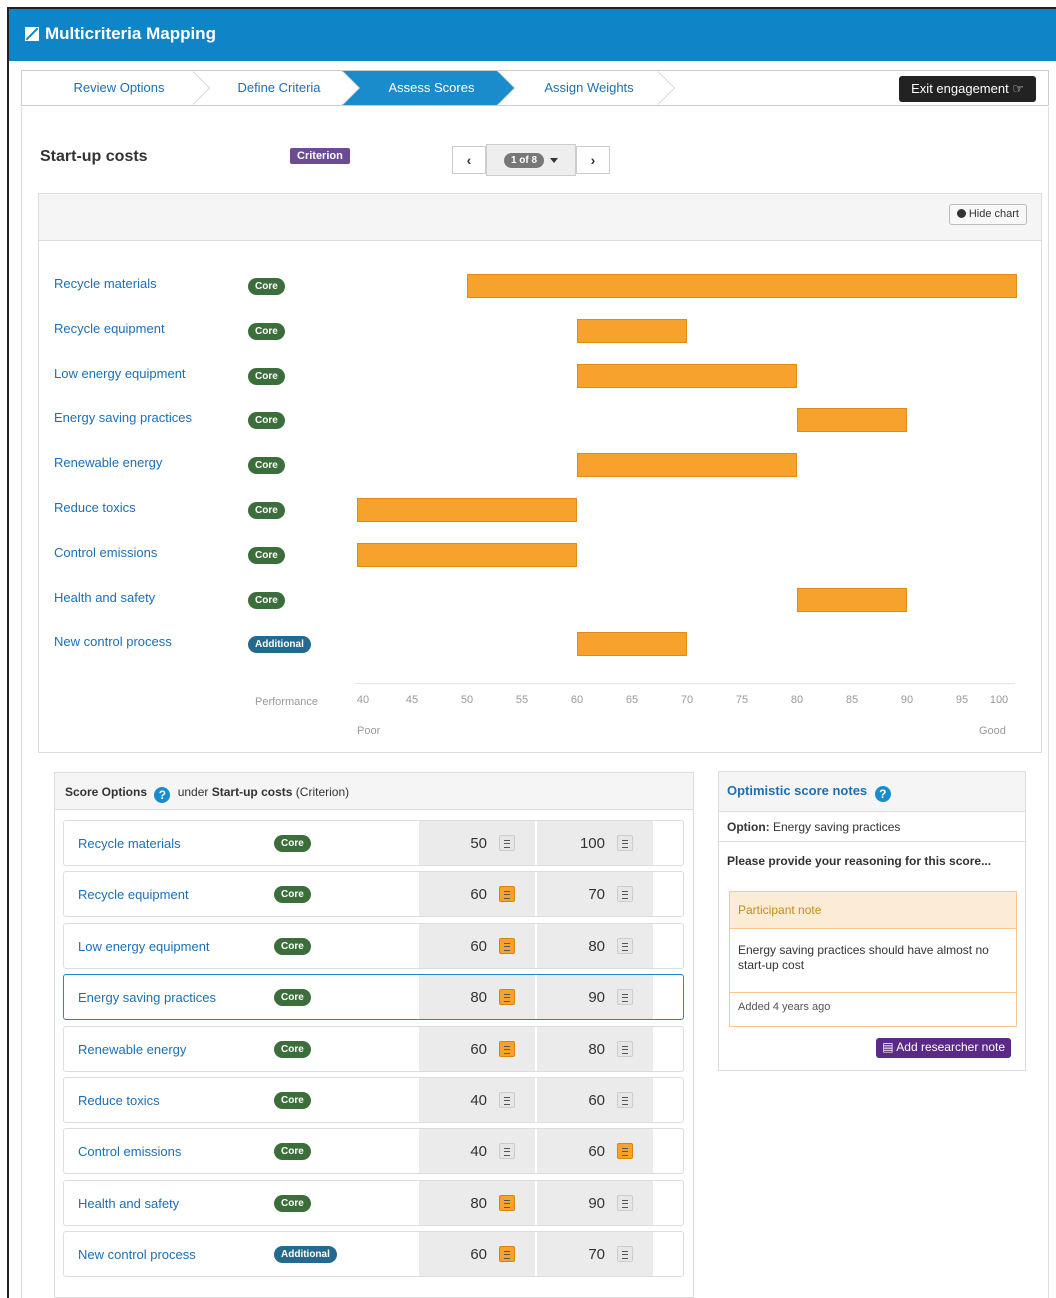 The width and height of the screenshot is (1056, 1298). Describe the element at coordinates (105, 283) in the screenshot. I see `chart-category-label: Recycle materials` at that location.